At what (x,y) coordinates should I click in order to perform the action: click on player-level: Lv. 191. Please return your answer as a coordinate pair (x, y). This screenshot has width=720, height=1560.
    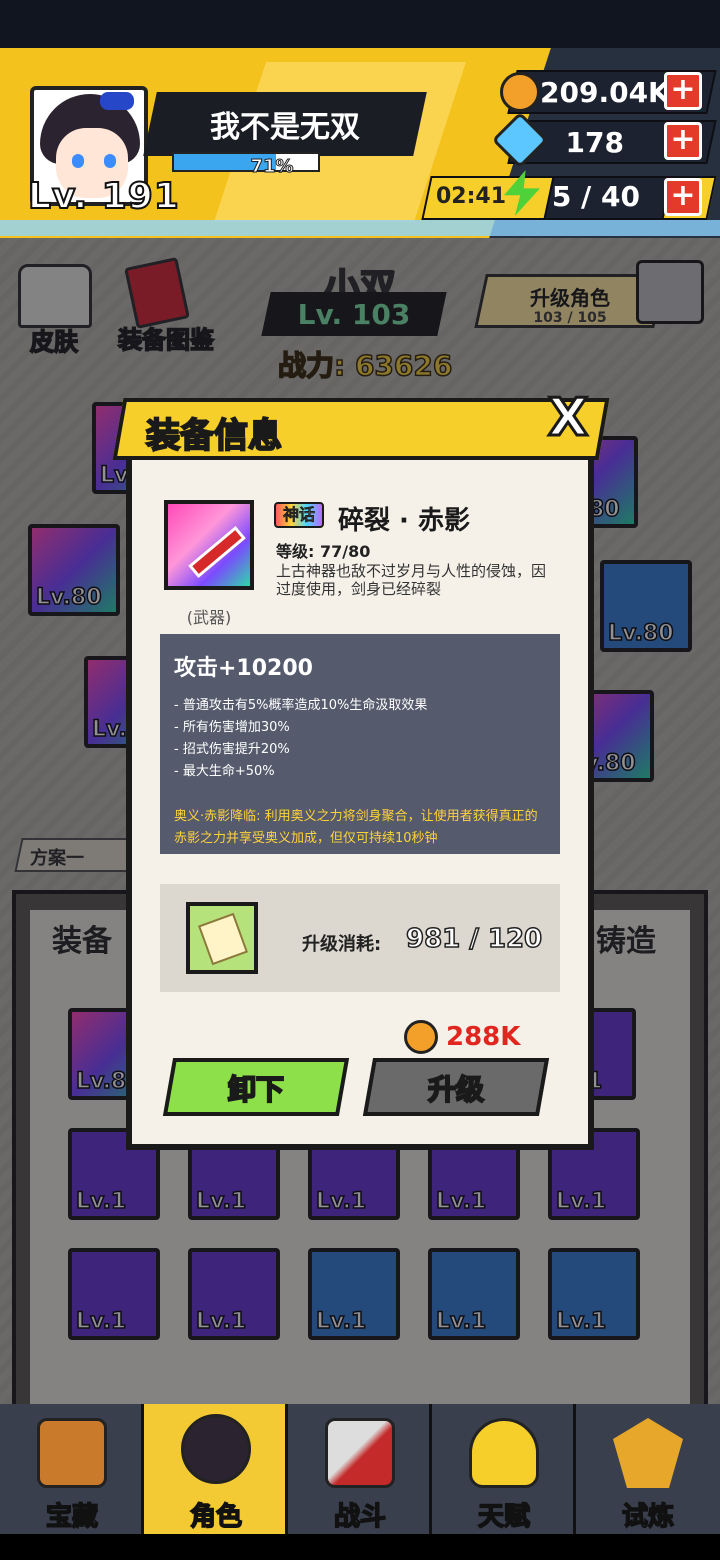
    Looking at the image, I should click on (103, 196).